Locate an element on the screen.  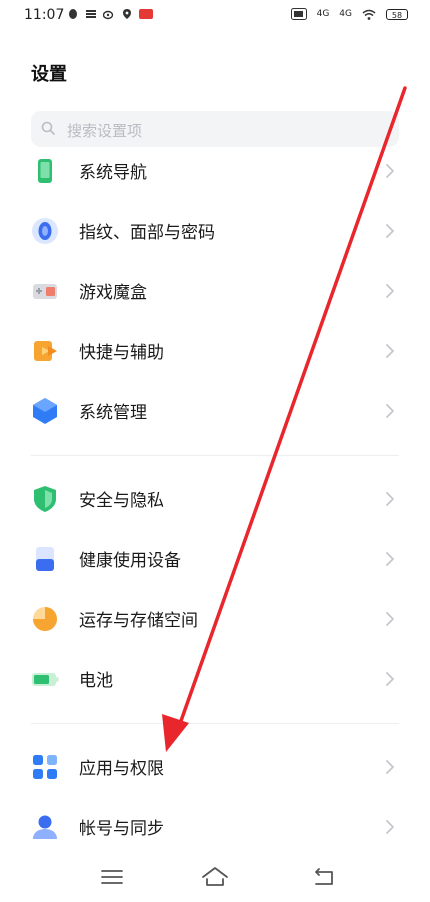
settings-item-fingerprint-face-password: 指纹、面部与密码 is located at coordinates (215, 231).